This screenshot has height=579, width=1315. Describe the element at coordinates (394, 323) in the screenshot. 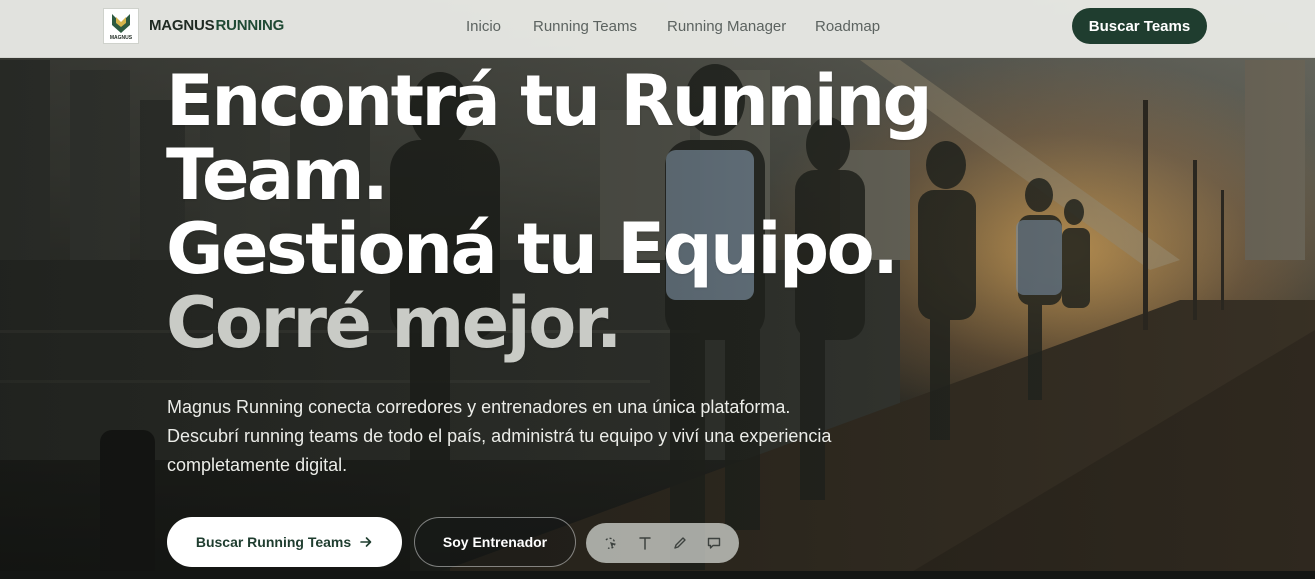

I see `headline-line-4: Corré mejor.` at that location.